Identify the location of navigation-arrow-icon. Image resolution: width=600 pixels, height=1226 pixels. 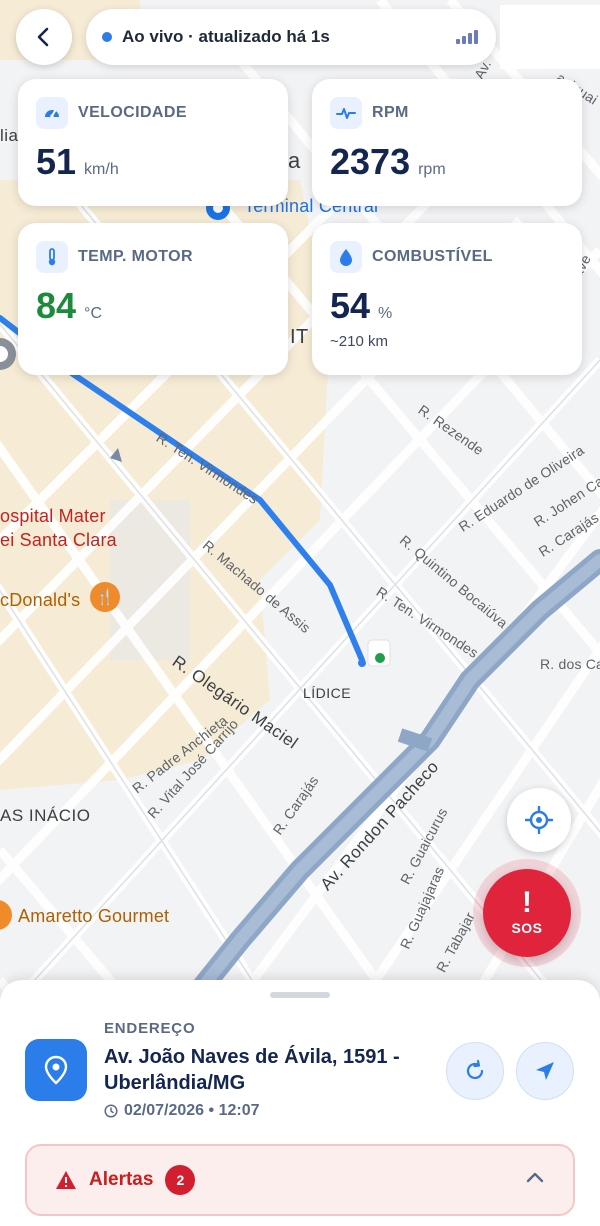
(545, 1071).